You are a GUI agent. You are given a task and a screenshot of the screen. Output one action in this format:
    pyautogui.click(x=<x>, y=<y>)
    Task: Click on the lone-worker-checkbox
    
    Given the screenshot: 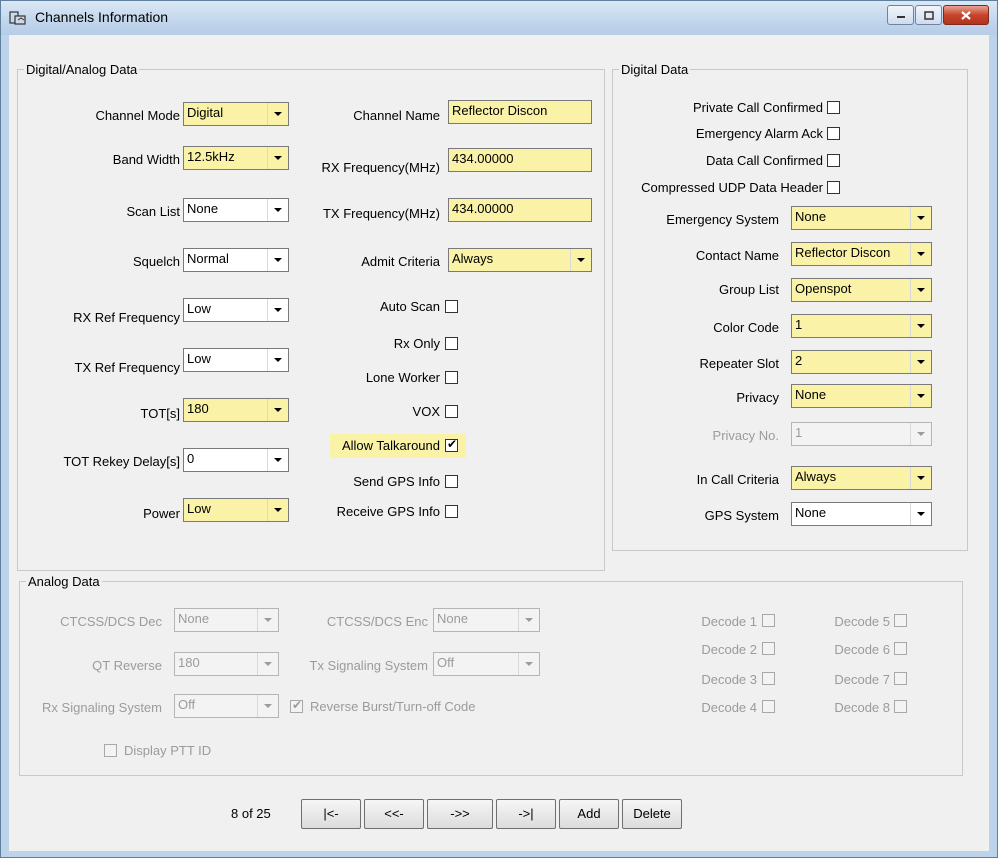 What is the action you would take?
    pyautogui.click(x=451, y=377)
    